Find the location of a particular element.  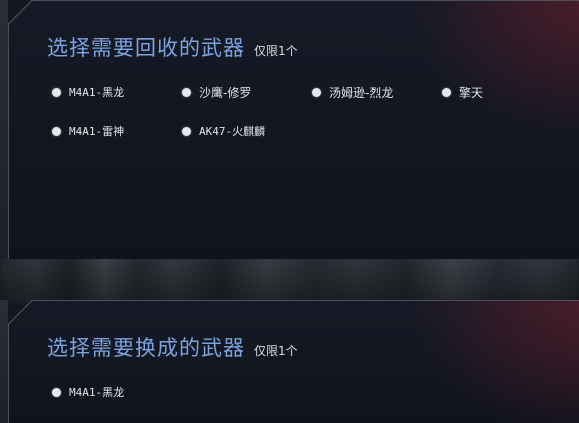

weapon-option: 擎天 is located at coordinates (462, 92).